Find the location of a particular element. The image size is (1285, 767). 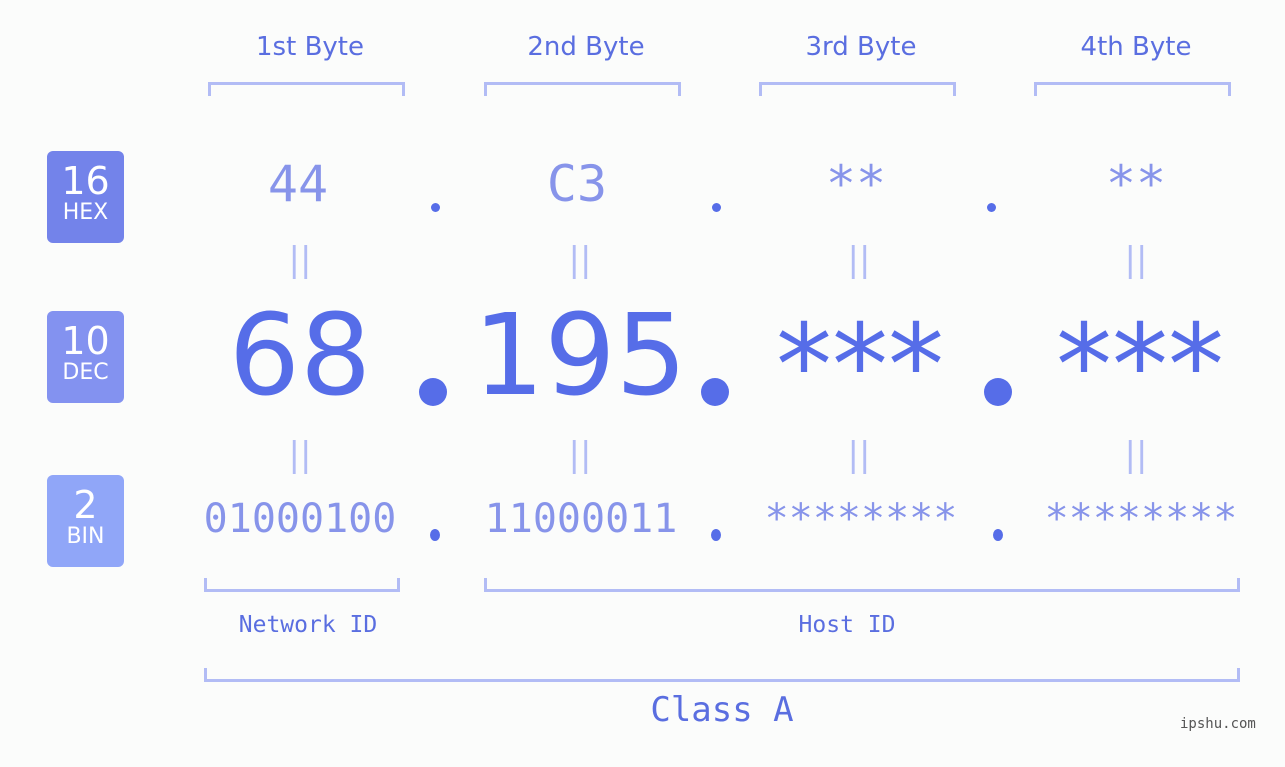

network-id-label: Network ID is located at coordinates (308, 625).